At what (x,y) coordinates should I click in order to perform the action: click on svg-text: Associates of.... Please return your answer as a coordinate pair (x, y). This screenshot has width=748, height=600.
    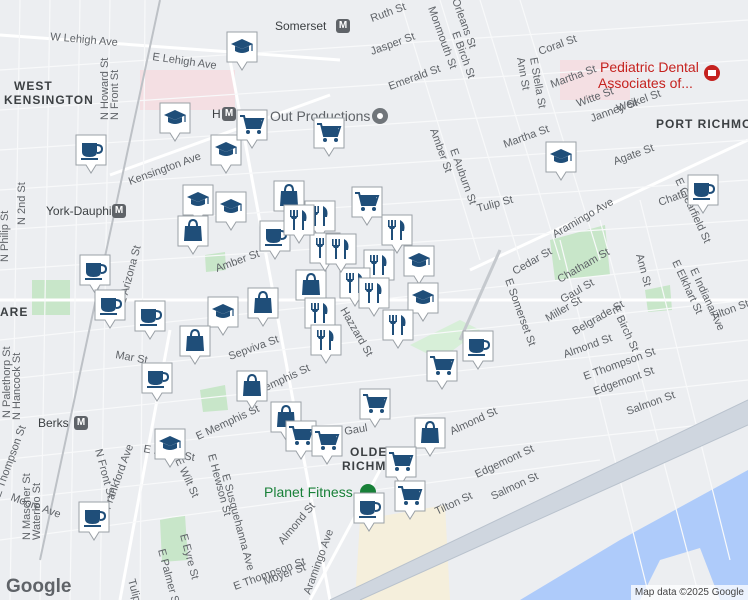
    Looking at the image, I should click on (645, 83).